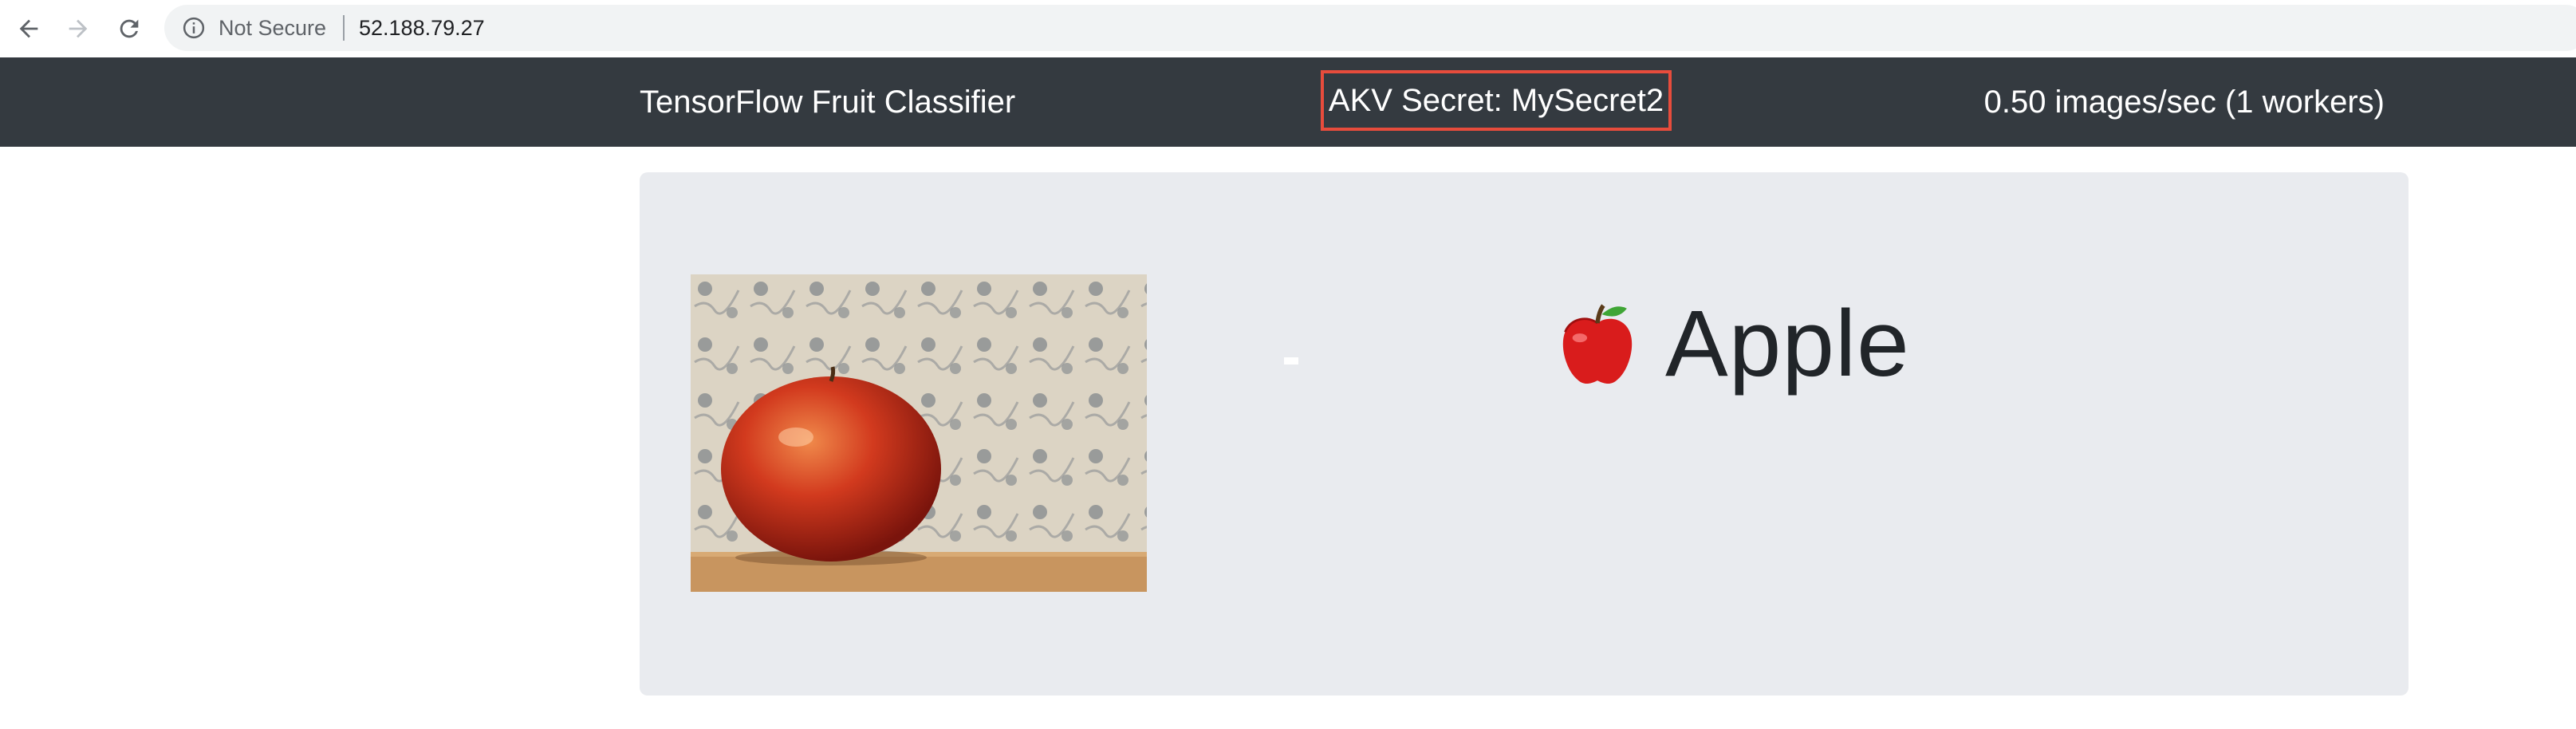  I want to click on forward-arrow-icon, so click(78, 28).